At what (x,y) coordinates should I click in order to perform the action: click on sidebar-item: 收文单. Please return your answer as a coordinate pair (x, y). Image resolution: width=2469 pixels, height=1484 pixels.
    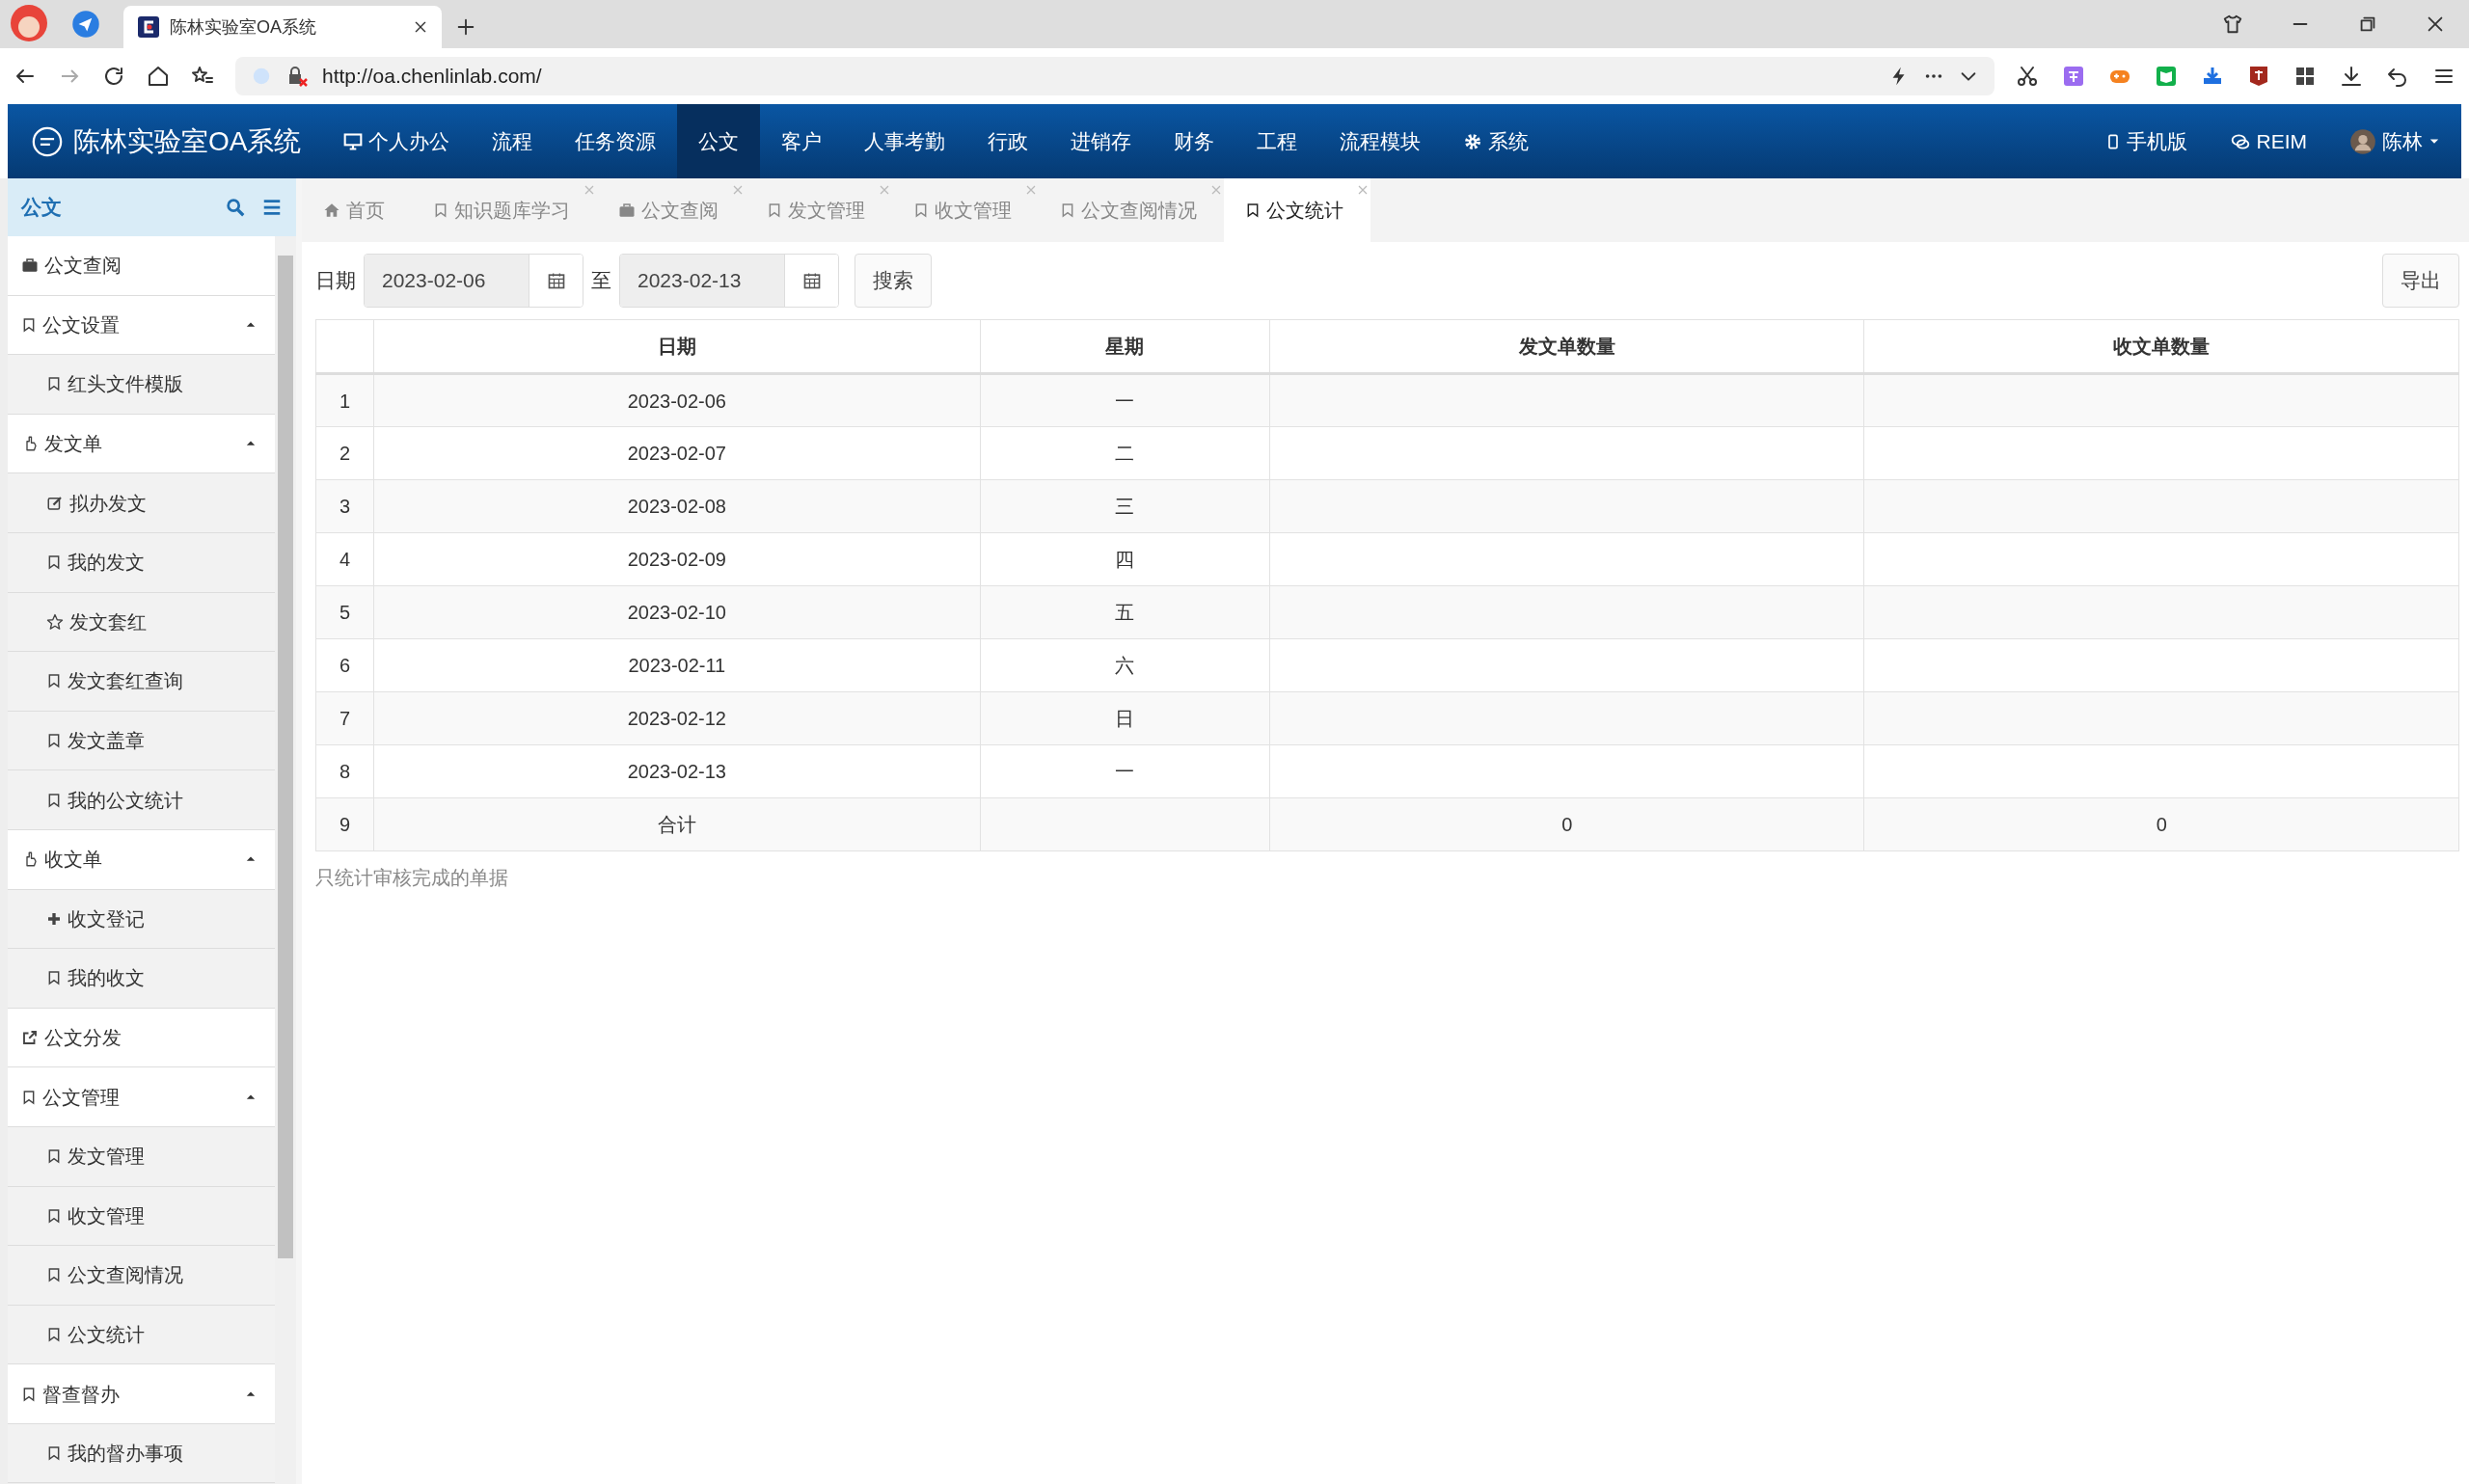
    Looking at the image, I should click on (141, 859).